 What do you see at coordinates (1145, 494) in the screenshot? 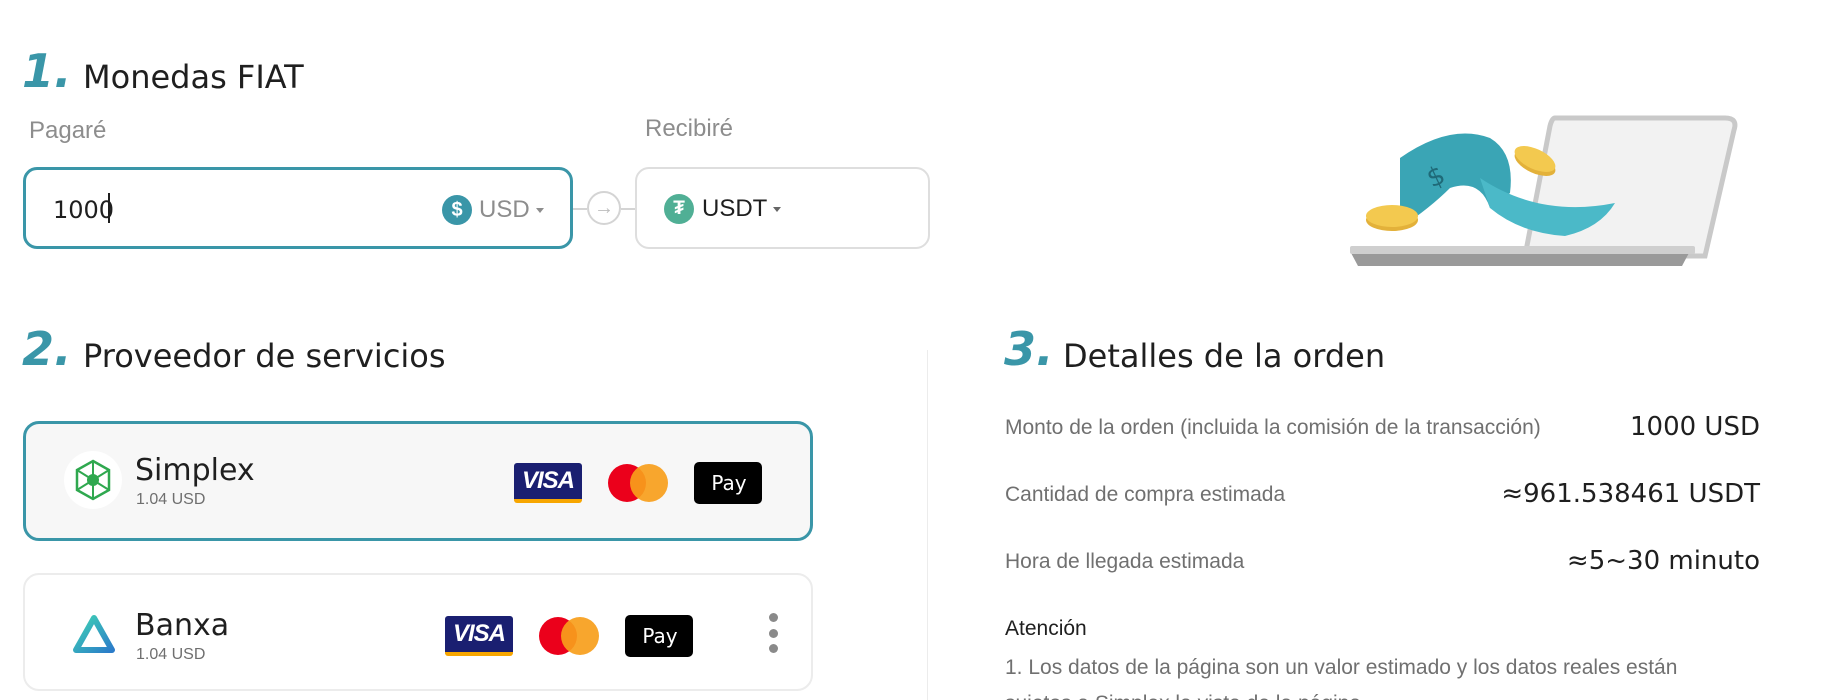
I see `detail-label-estimated-purchase: Cantidad de compra estimada` at bounding box center [1145, 494].